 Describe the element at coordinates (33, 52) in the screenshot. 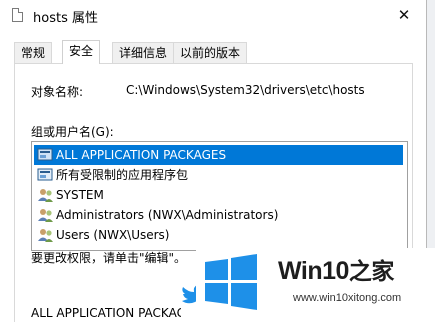

I see `tab-general: 常规` at that location.